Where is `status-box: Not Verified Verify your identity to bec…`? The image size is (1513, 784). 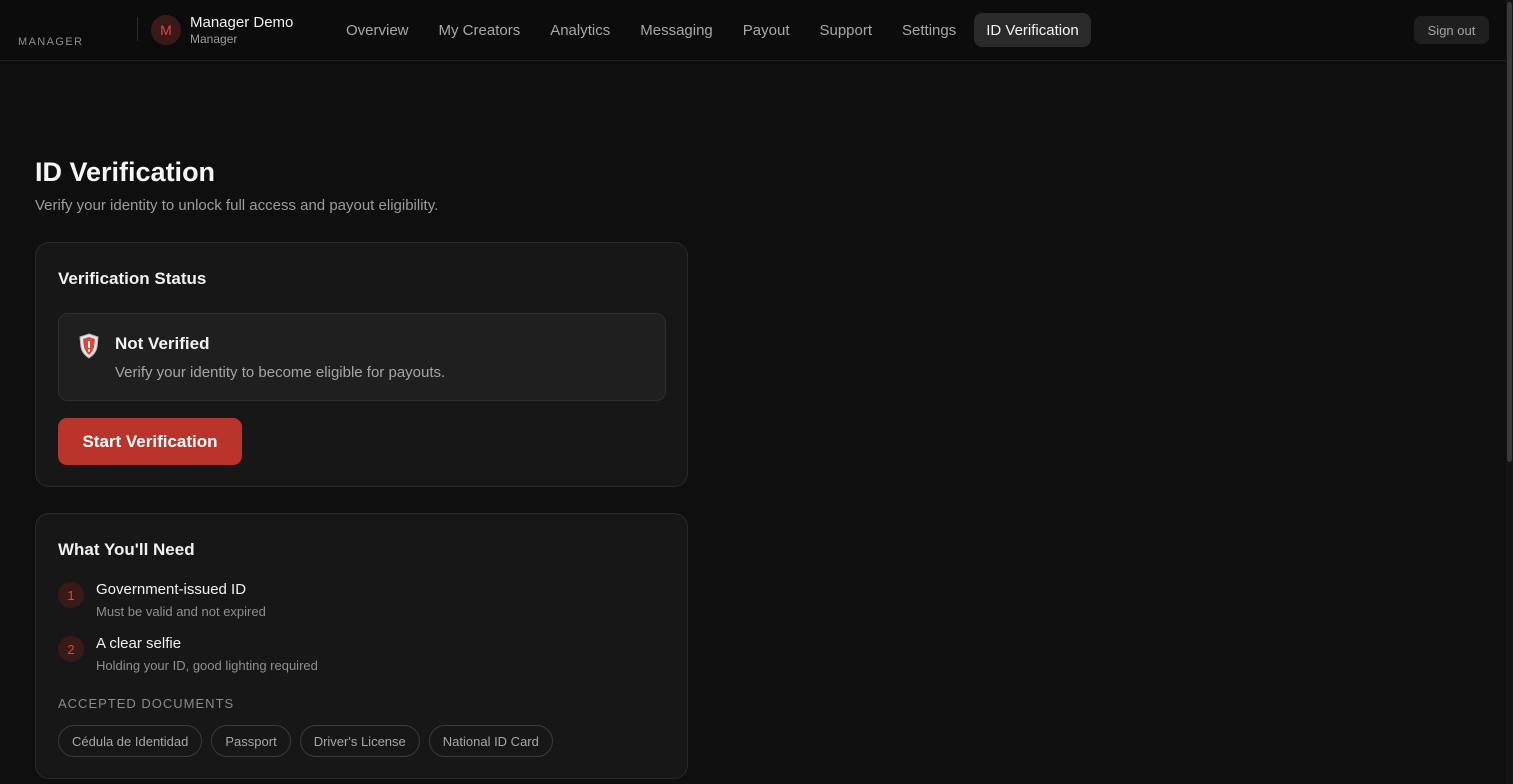 status-box: Not Verified Verify your identity to bec… is located at coordinates (362, 357).